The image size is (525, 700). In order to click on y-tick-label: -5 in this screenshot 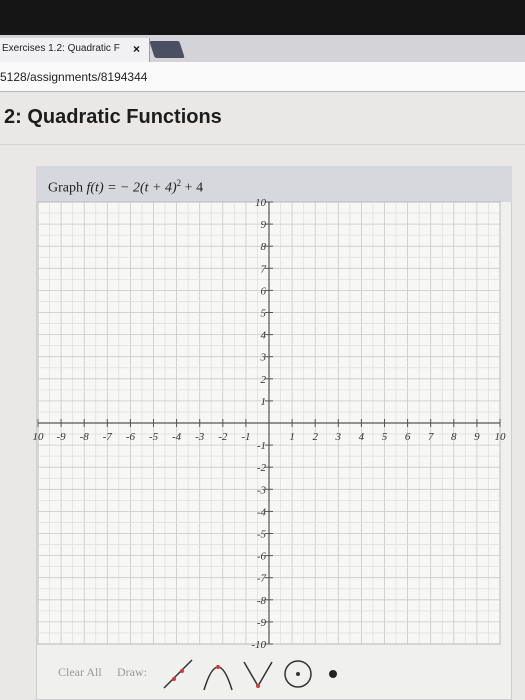, I will do `click(262, 535)`.